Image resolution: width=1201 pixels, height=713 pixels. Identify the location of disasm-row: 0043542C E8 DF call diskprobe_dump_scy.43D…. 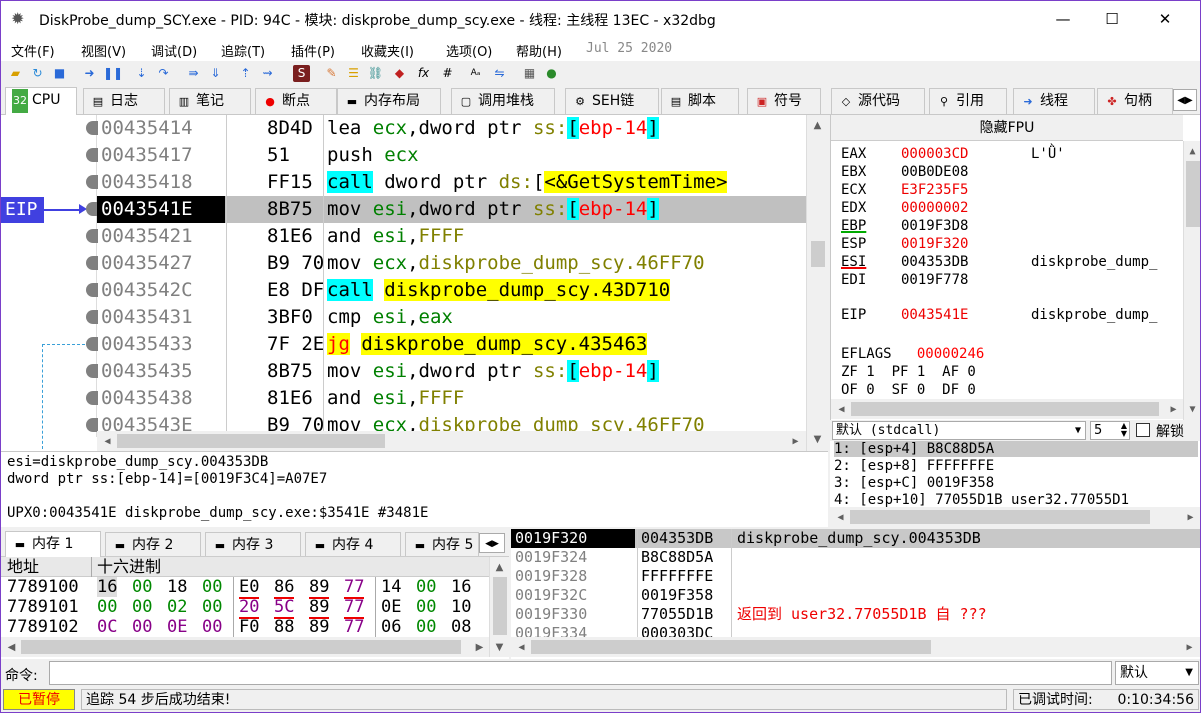
(451, 290).